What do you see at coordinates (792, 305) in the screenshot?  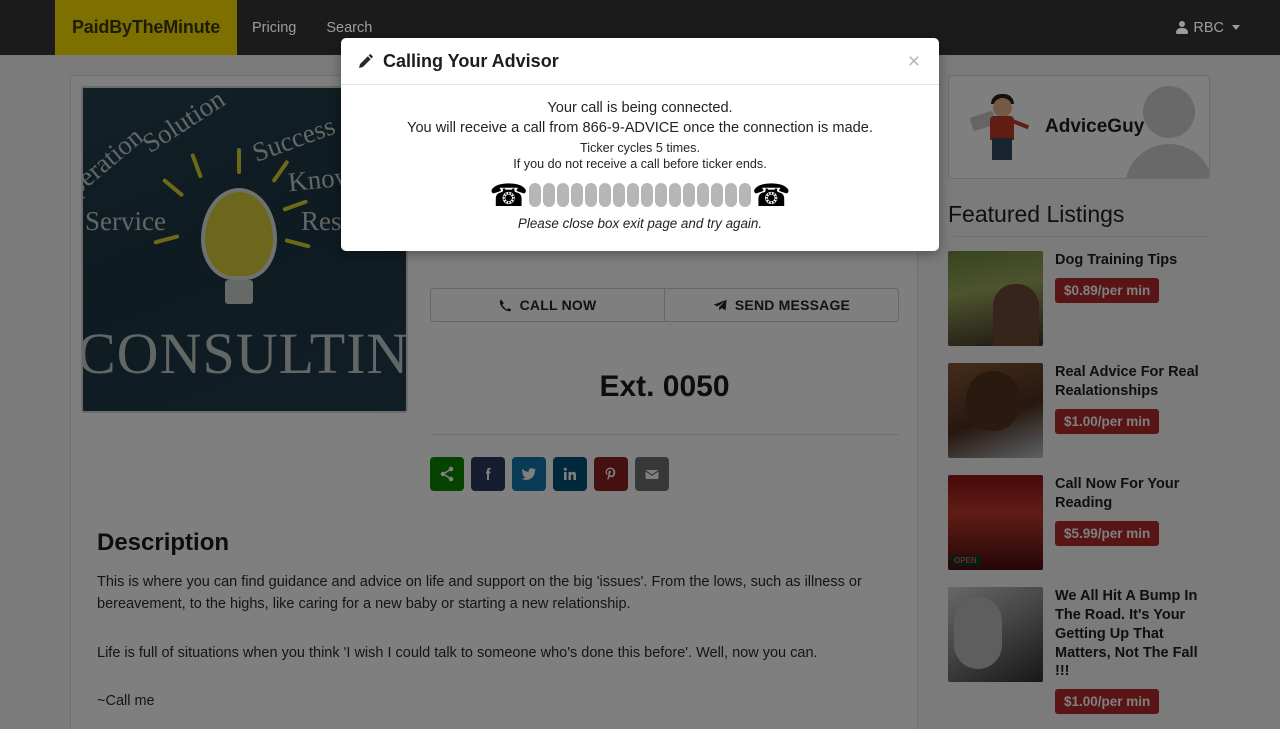 I see `send-message-label: SEND MESSAGE` at bounding box center [792, 305].